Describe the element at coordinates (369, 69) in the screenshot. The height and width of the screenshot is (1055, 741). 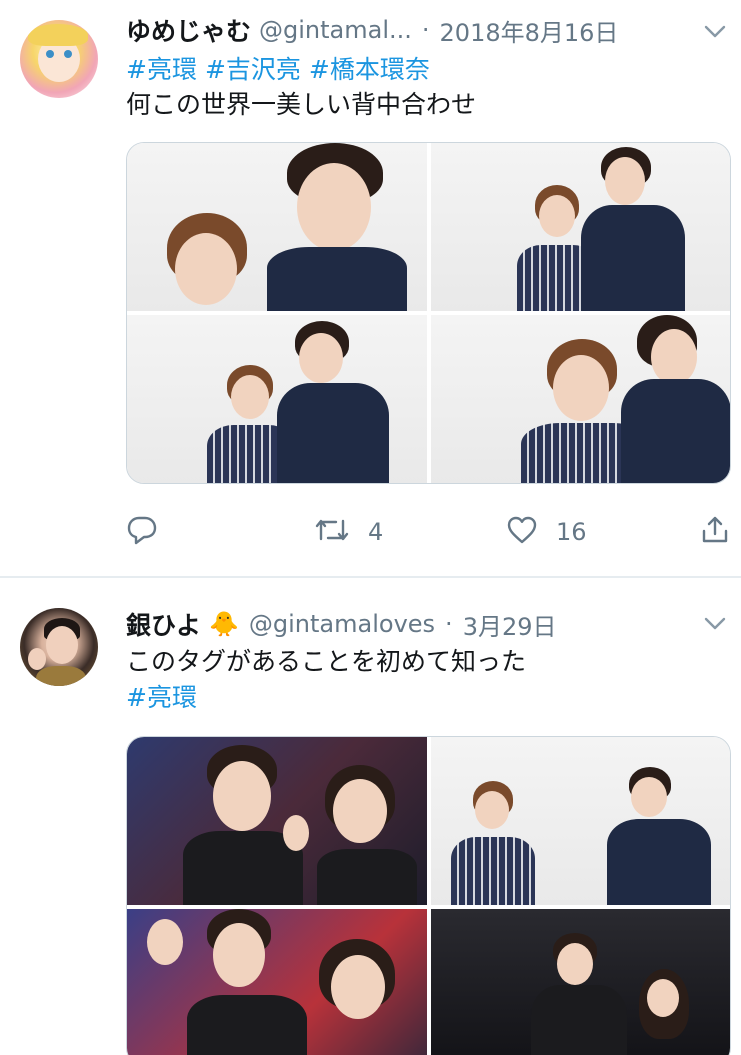
I see `hashtag-link: #橋本環奈` at that location.